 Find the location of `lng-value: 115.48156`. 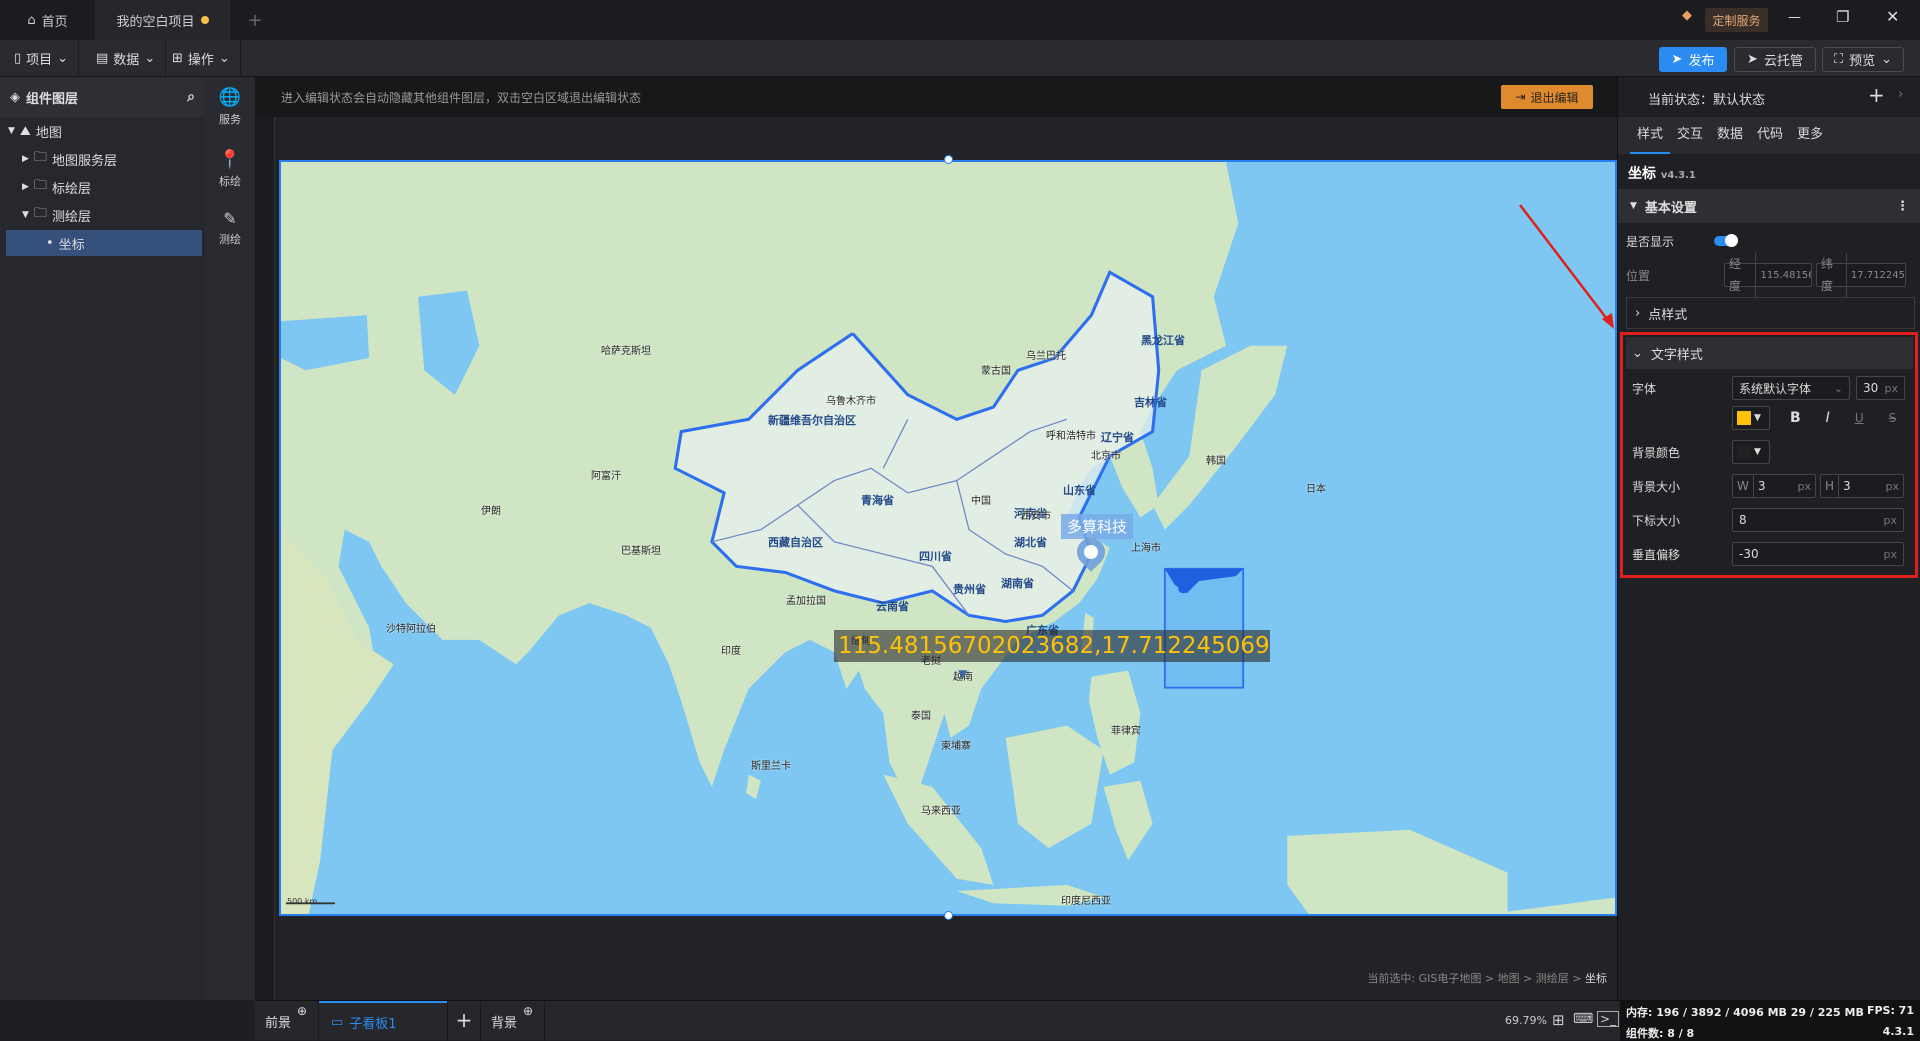

lng-value: 115.48156 is located at coordinates (1785, 275).